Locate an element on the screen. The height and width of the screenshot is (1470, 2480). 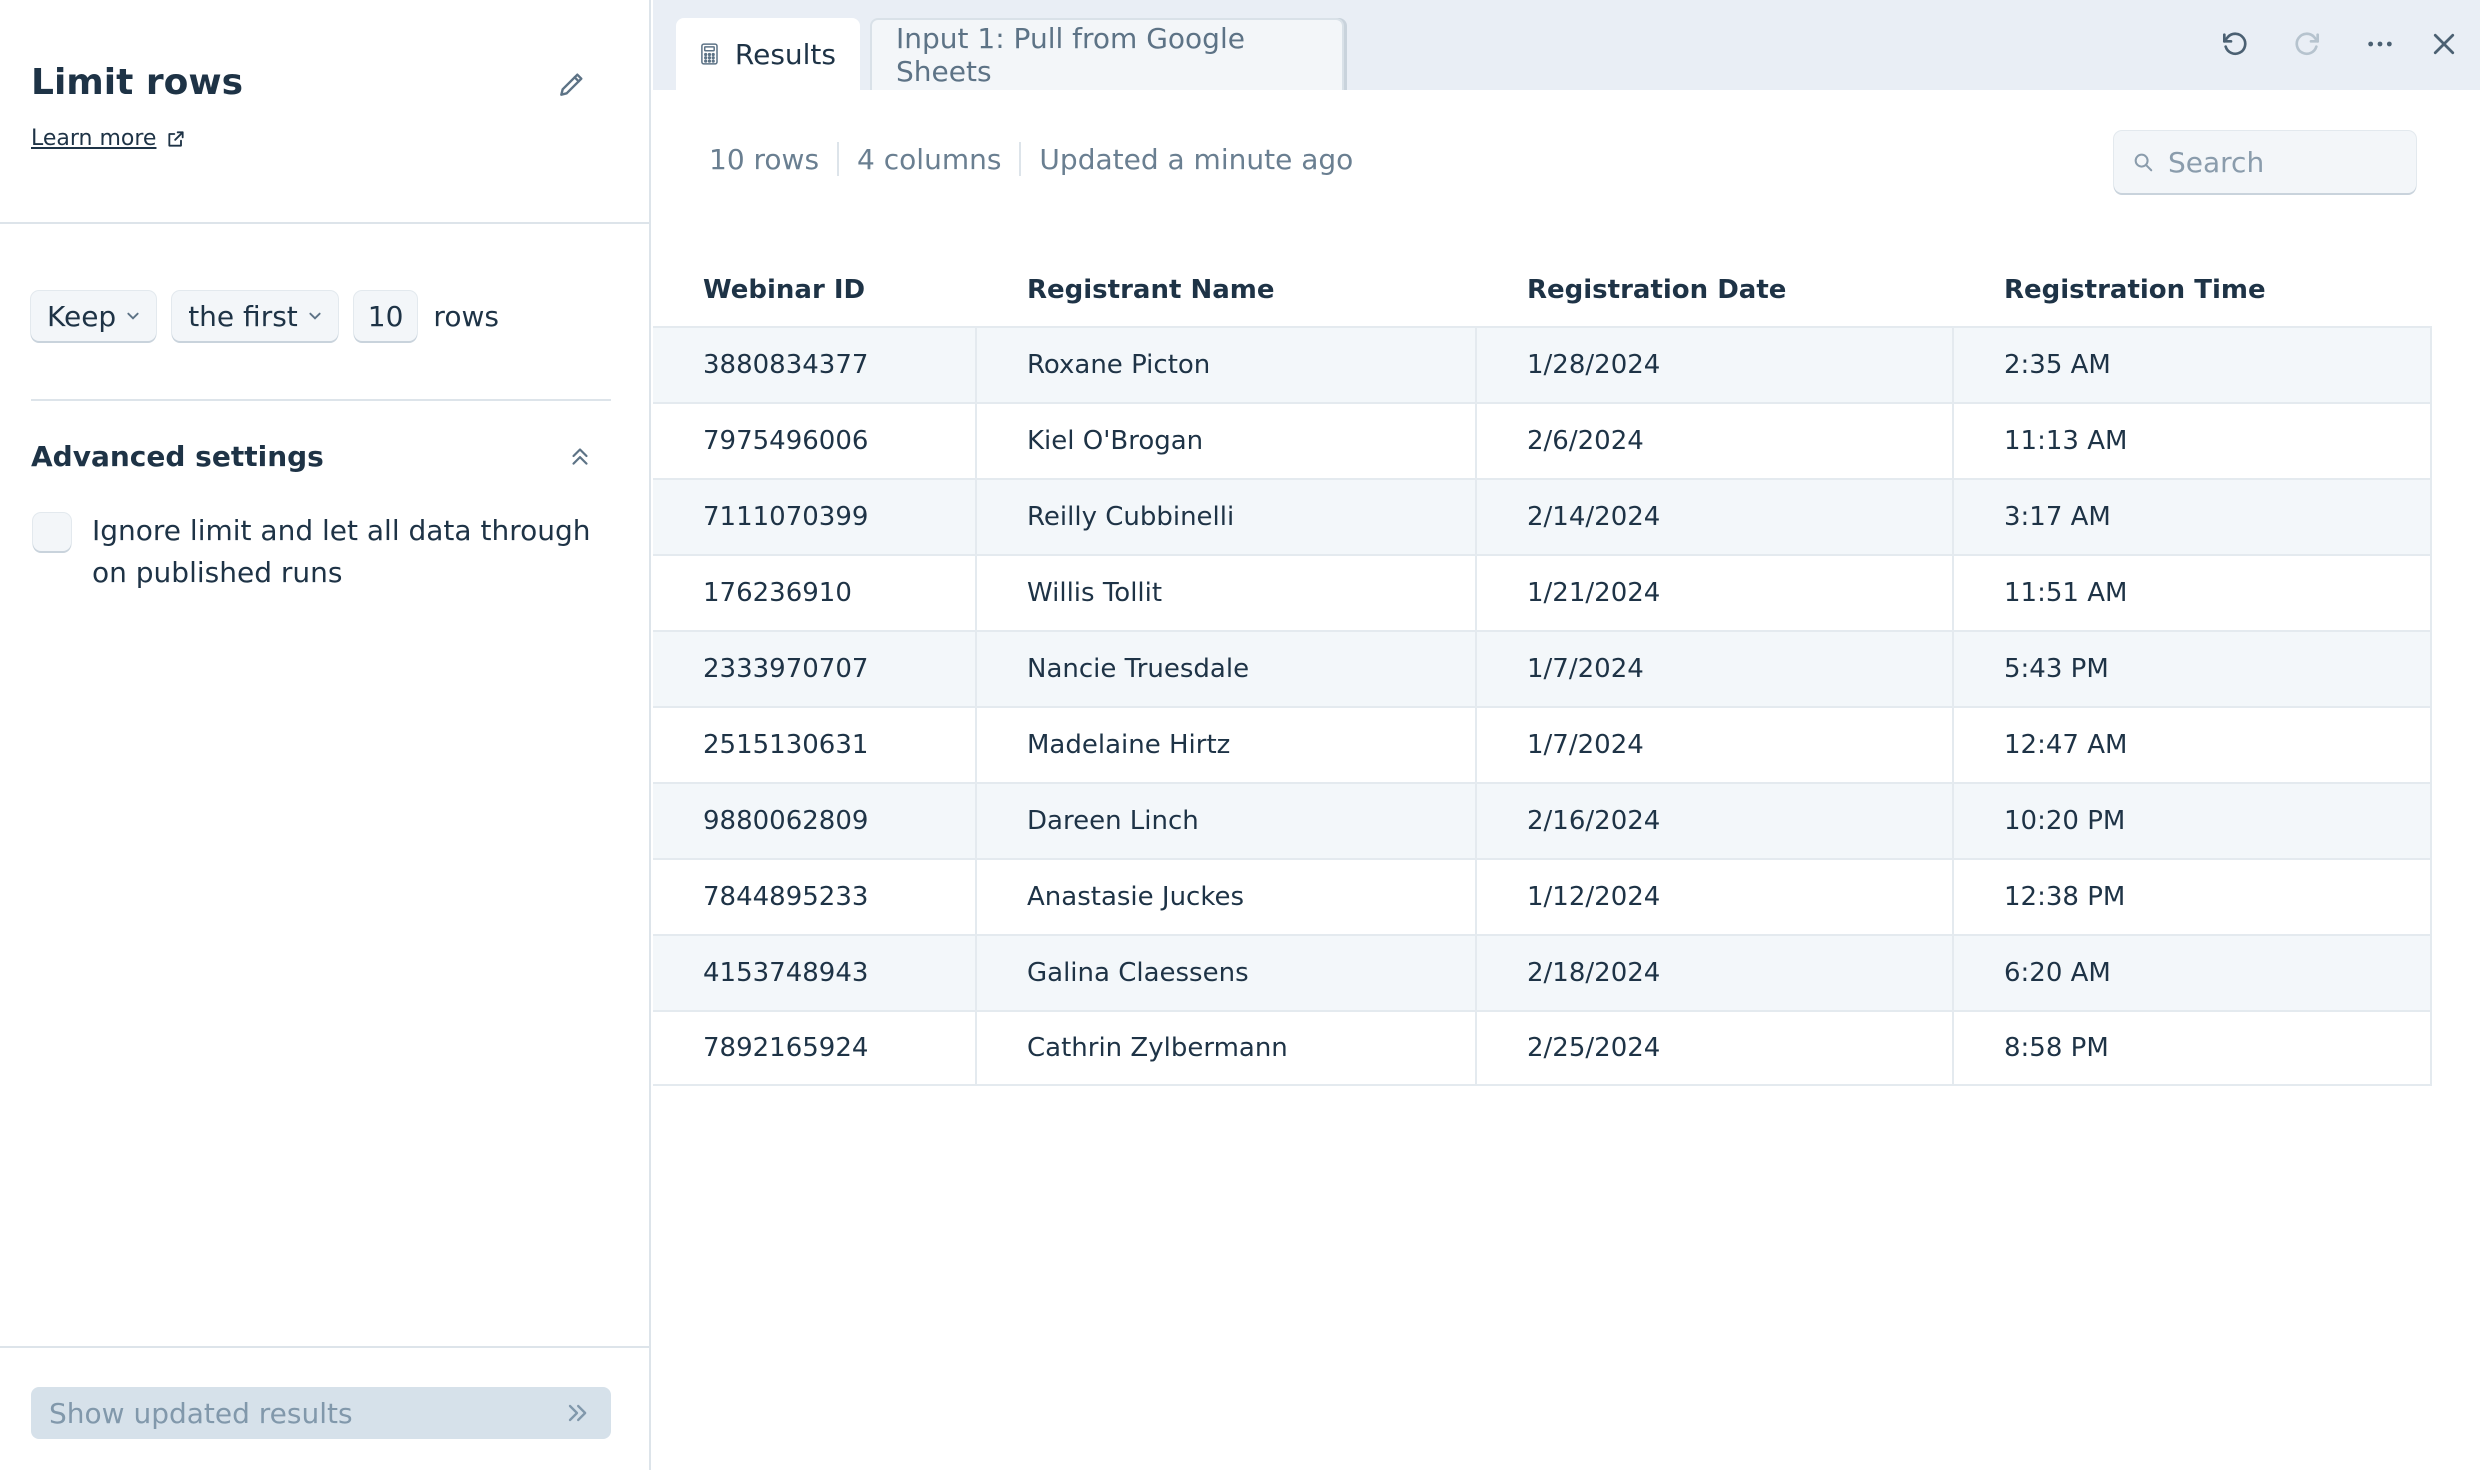
table-cell: 10:20 PM is located at coordinates (2193, 821).